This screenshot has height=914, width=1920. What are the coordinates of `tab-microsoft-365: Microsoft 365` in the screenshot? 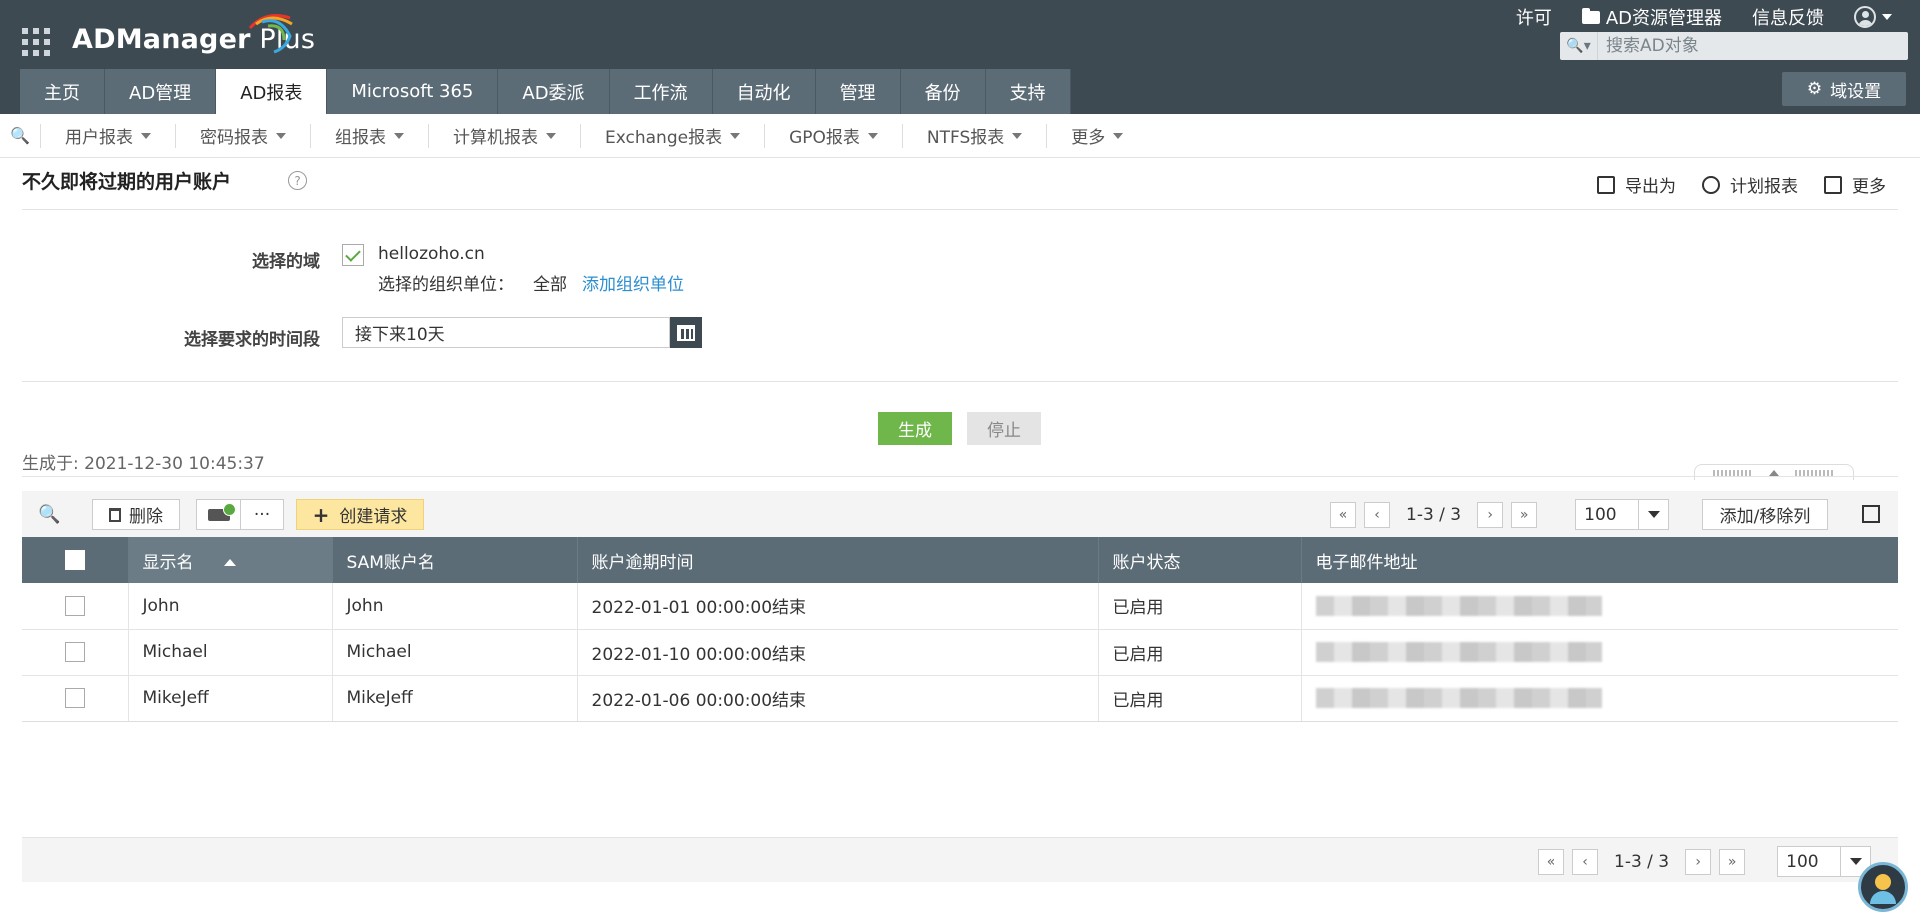 It's located at (413, 91).